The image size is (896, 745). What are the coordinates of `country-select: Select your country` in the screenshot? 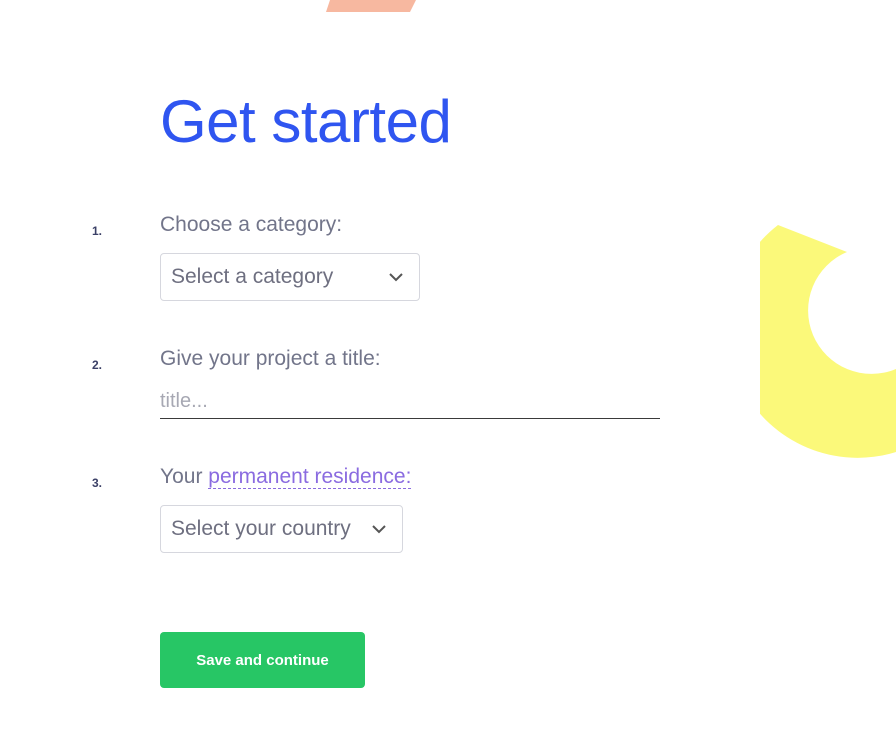 It's located at (281, 529).